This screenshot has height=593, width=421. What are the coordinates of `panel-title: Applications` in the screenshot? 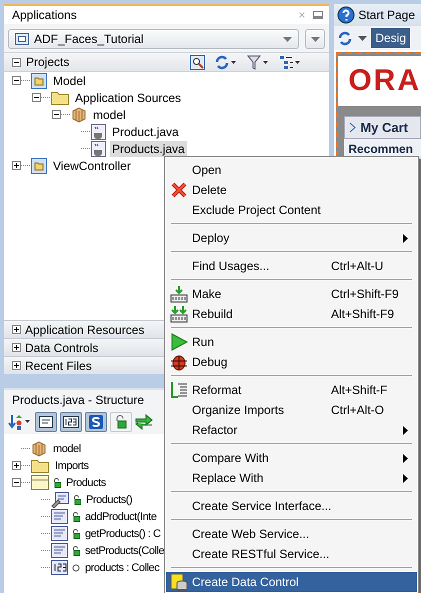 It's located at (45, 15).